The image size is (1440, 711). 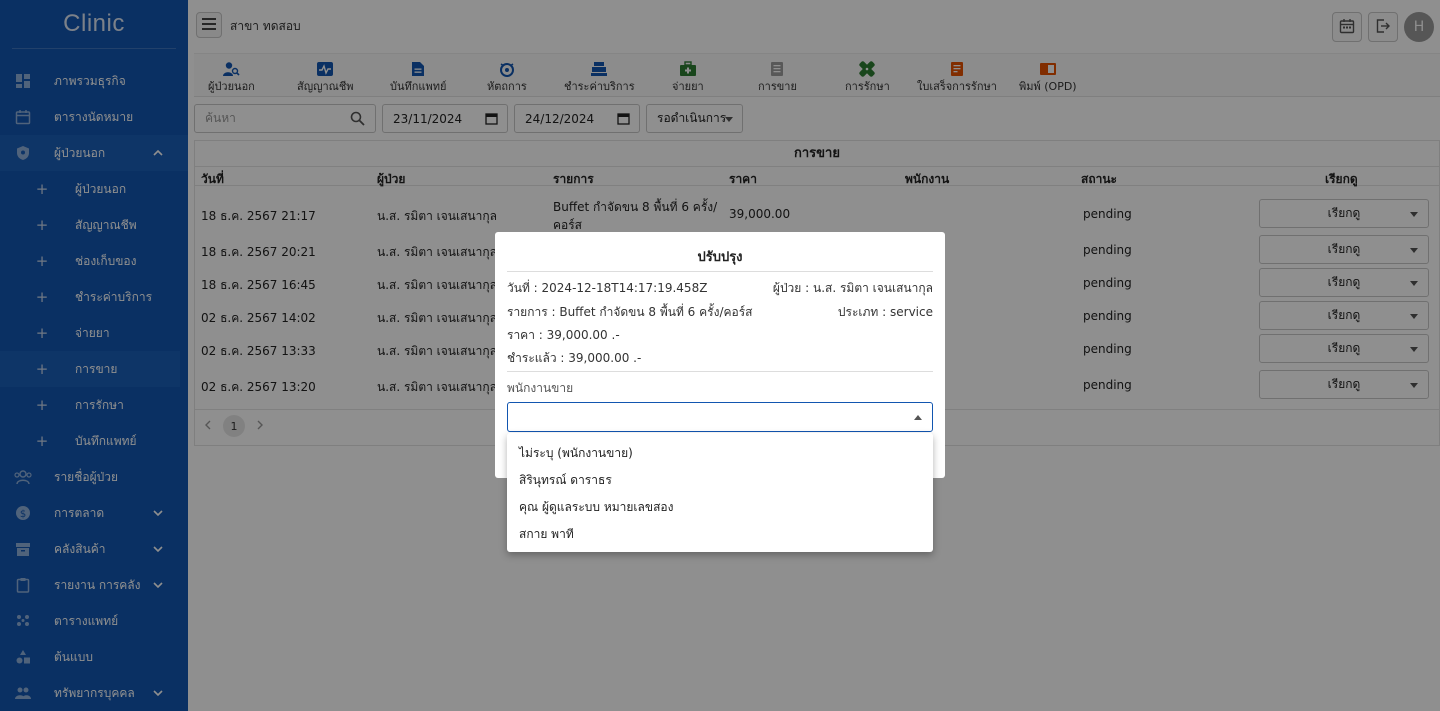 What do you see at coordinates (576, 453) in the screenshot?
I see `dropdown-option: ไม่ระบุ (พนักงานขาย)` at bounding box center [576, 453].